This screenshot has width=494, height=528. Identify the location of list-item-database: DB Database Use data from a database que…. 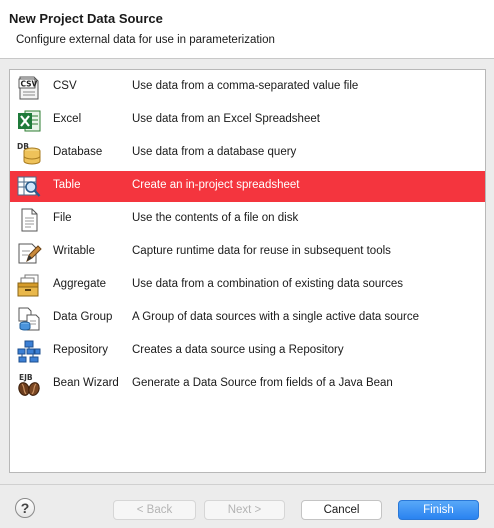
(247, 153).